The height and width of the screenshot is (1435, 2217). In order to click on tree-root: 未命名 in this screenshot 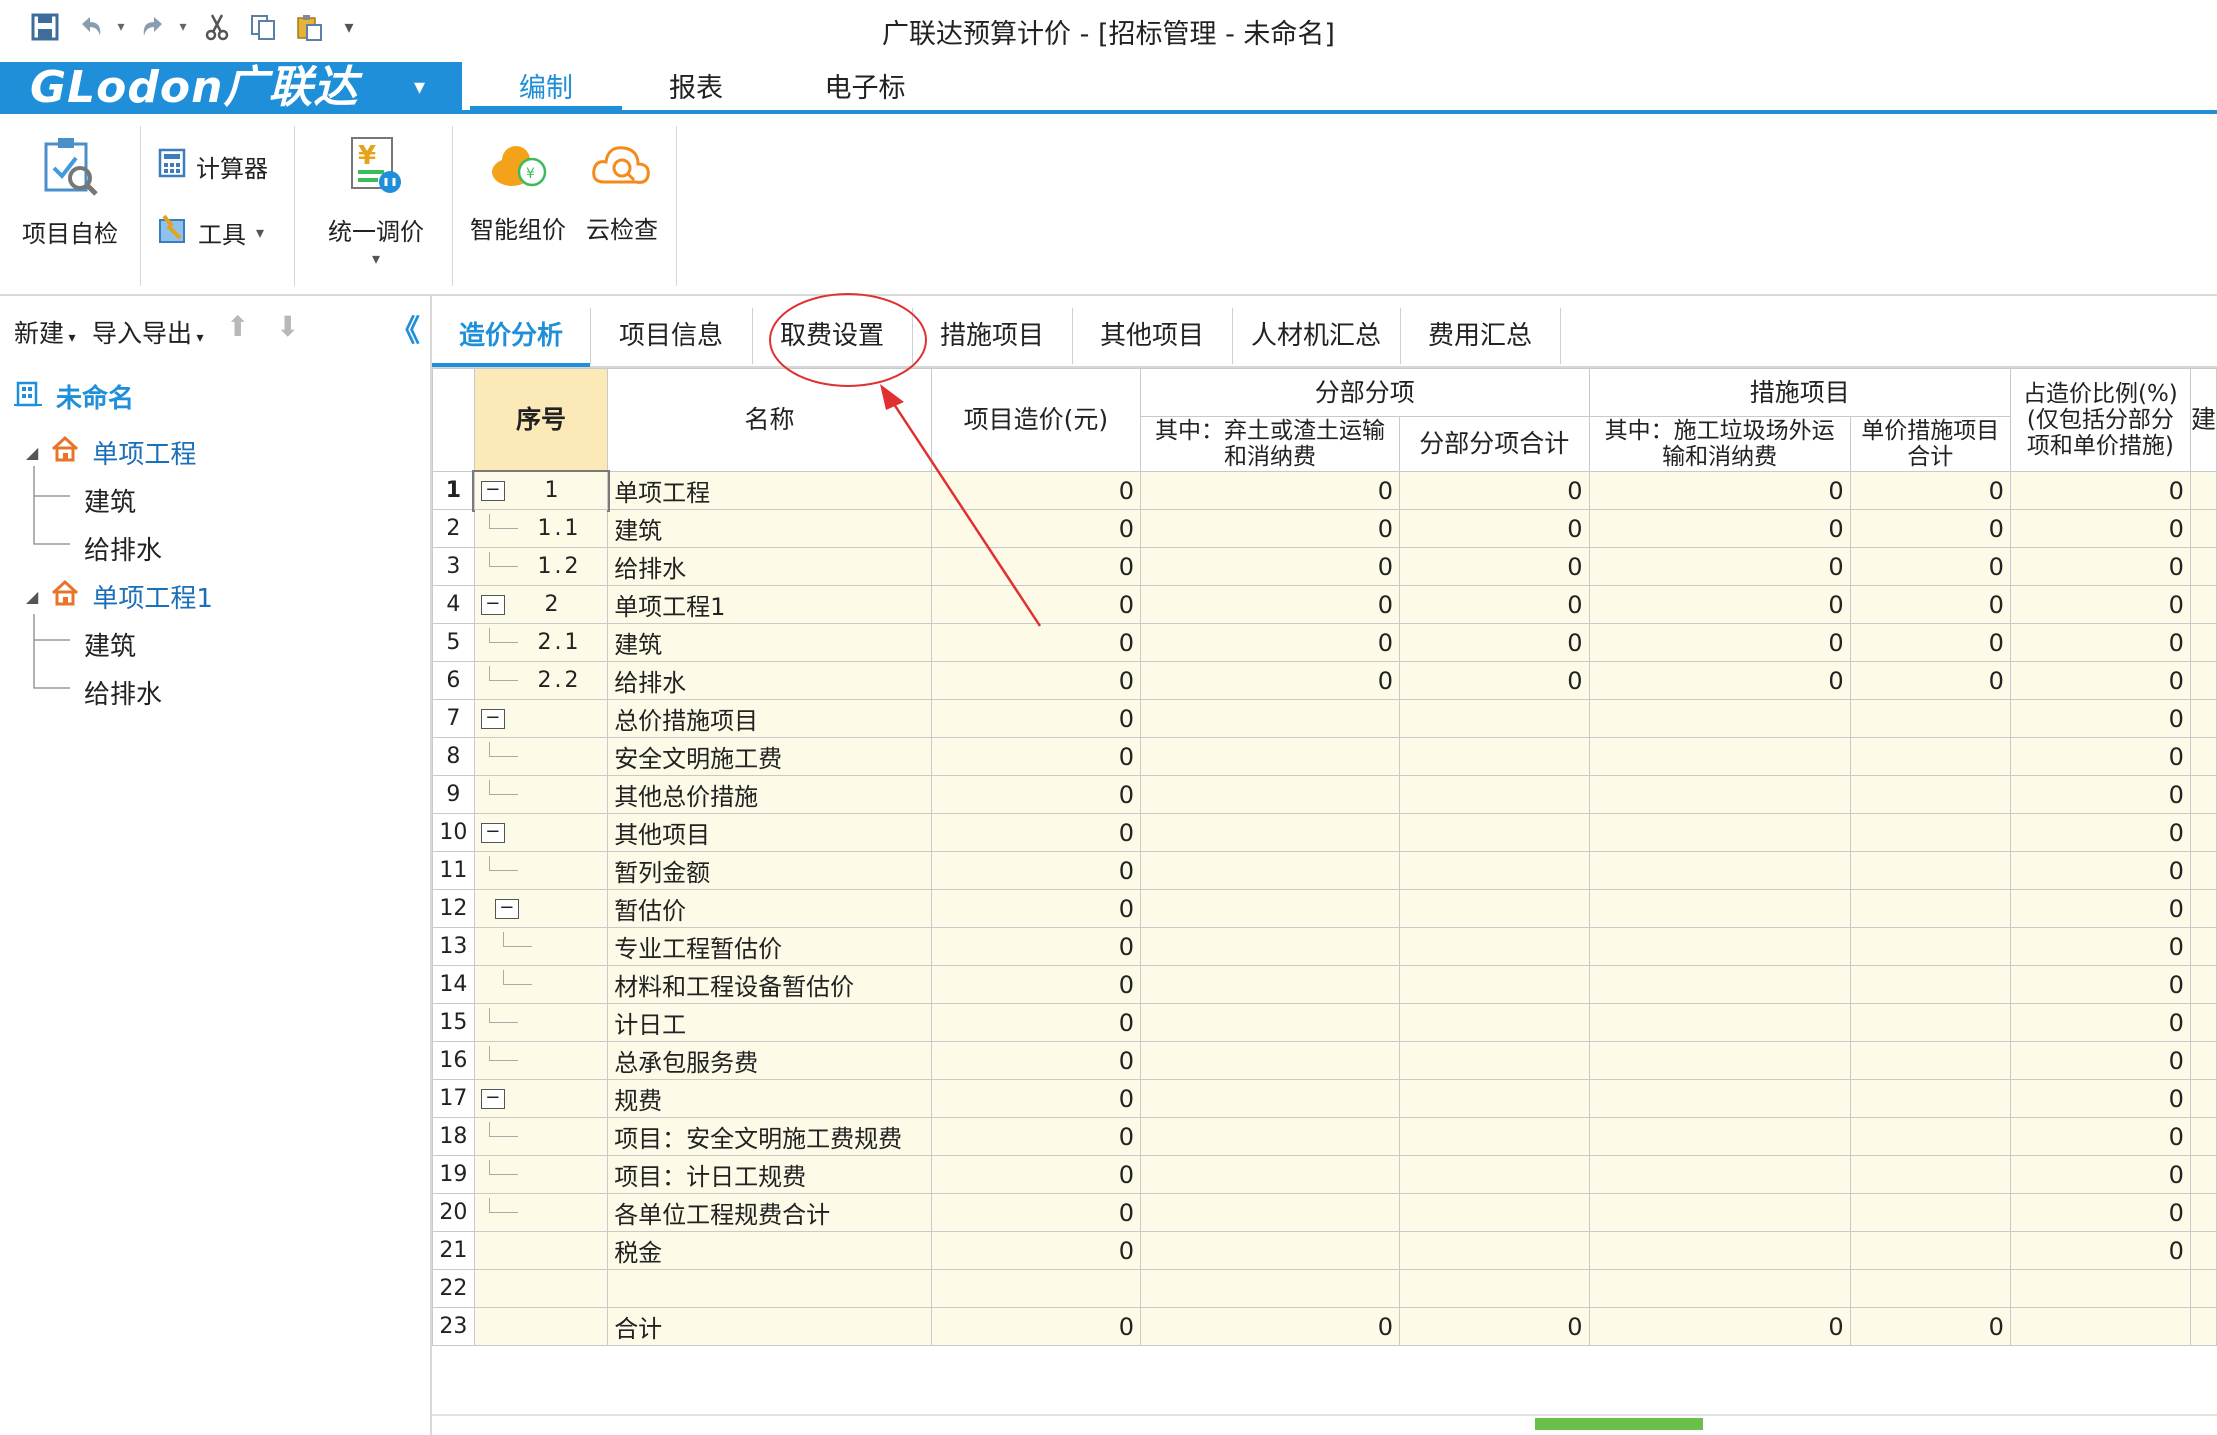, I will do `click(74, 396)`.